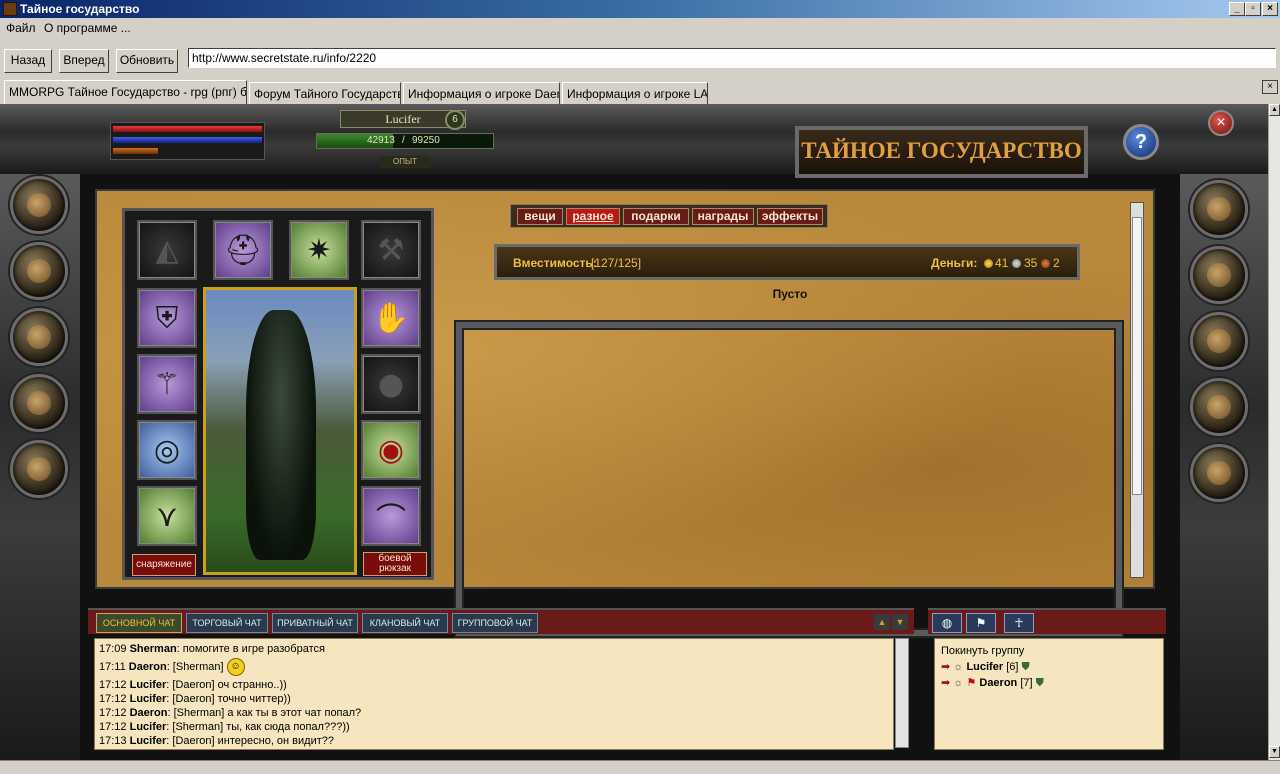 The image size is (1280, 774). What do you see at coordinates (1270, 9) in the screenshot?
I see `close-button: ×` at bounding box center [1270, 9].